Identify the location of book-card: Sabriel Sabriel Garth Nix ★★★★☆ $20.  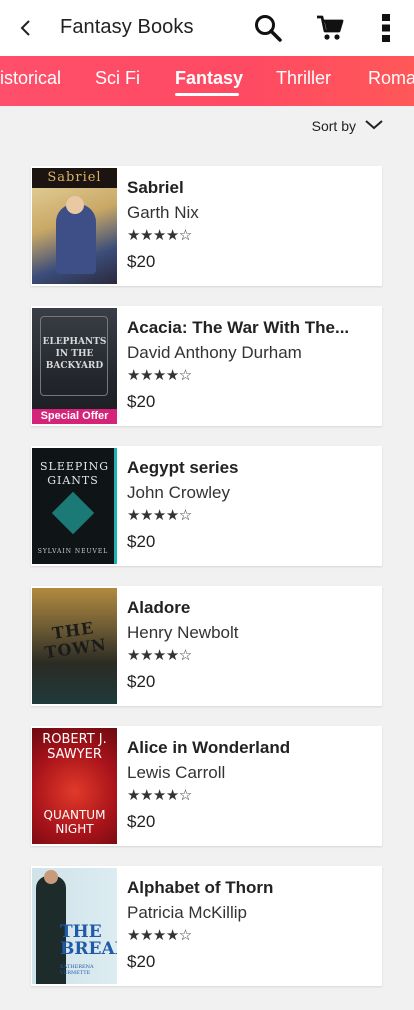
(206, 226).